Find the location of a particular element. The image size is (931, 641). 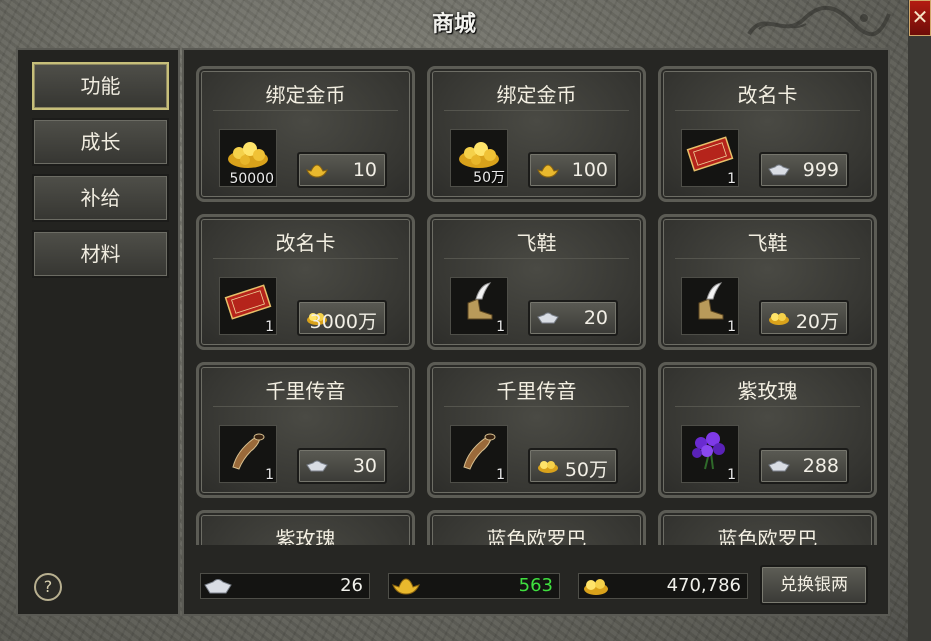

category-tab-function: 功能 is located at coordinates (100, 86).